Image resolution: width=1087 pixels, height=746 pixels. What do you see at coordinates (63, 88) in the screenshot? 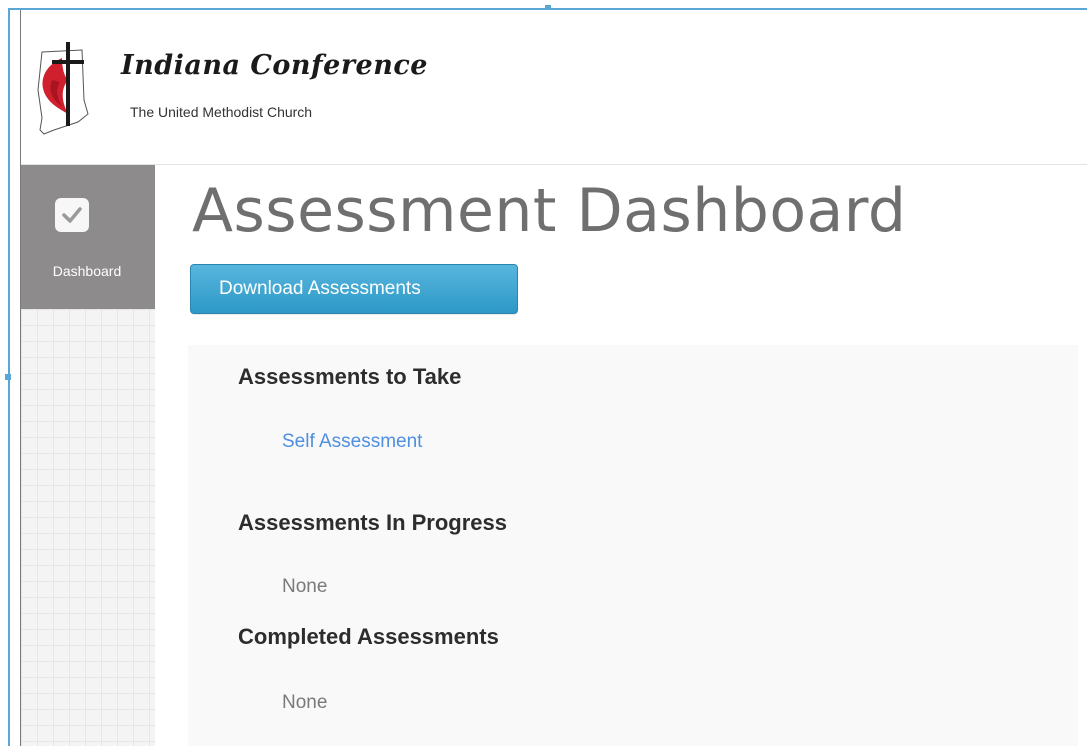
I see `cross-and-flame-logo-icon` at bounding box center [63, 88].